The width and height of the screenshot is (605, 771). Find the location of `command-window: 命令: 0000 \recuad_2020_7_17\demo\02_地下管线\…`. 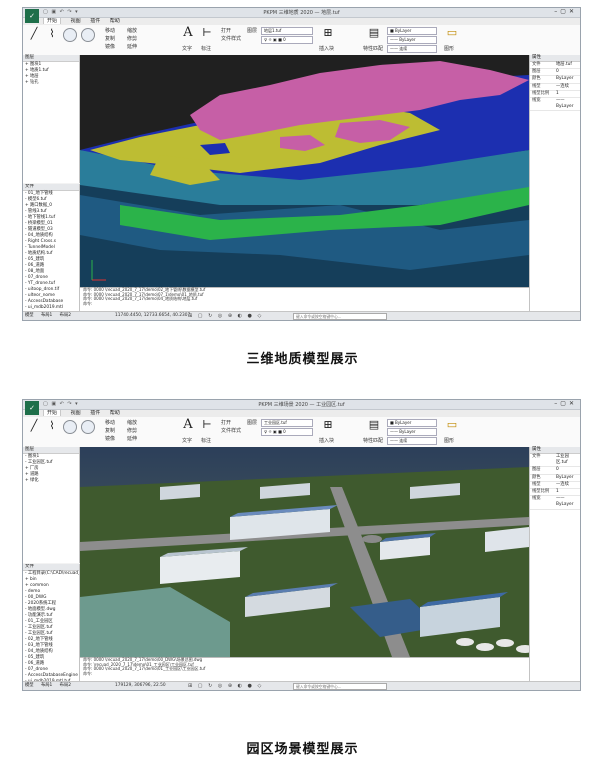

command-window: 命令: 0000 \recuad_2020_7_17\demo\02_地下管线\… is located at coordinates (304, 299).